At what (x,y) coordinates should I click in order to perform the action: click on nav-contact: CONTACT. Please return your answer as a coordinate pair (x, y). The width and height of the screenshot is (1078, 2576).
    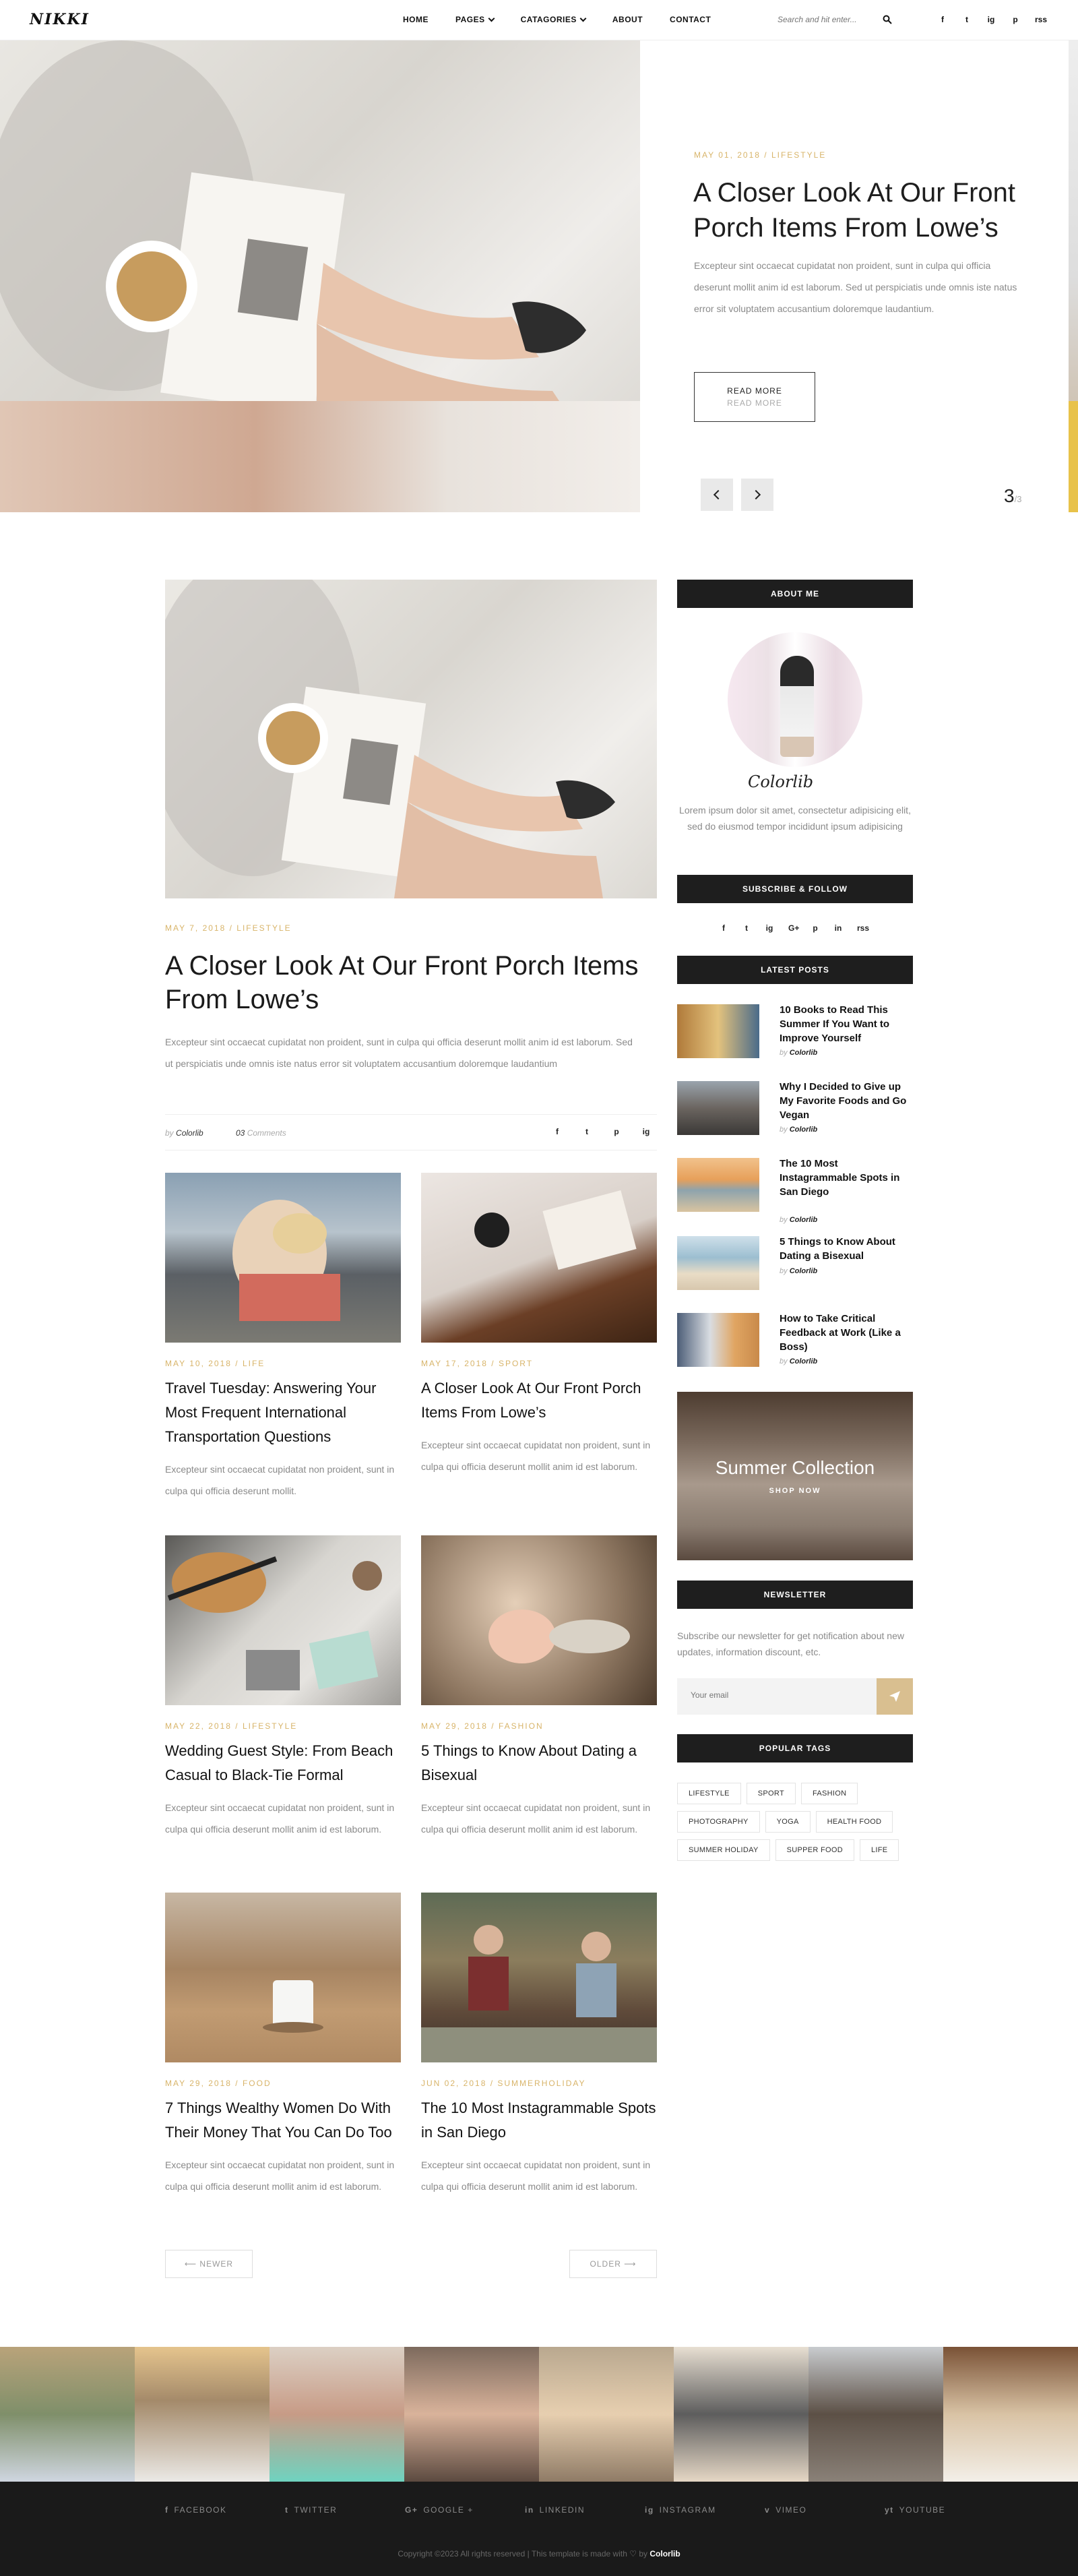
    Looking at the image, I should click on (690, 19).